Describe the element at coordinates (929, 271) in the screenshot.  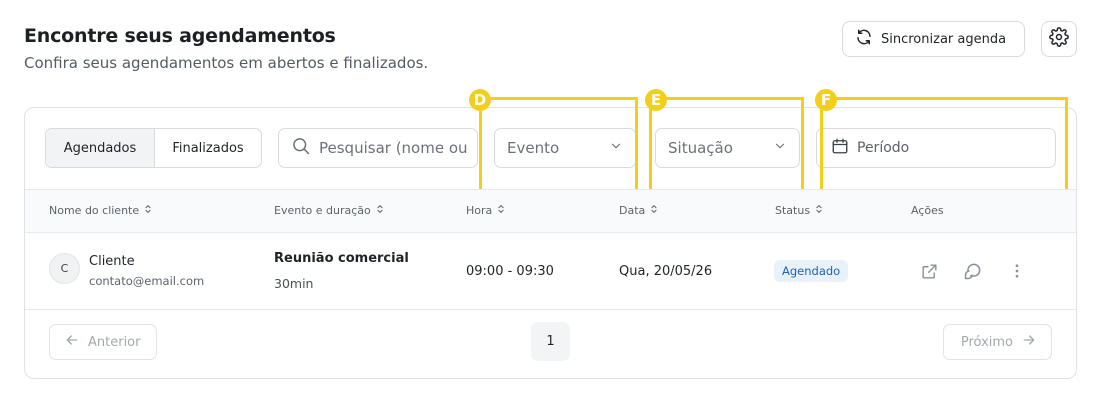
I see `external-link-icon` at that location.